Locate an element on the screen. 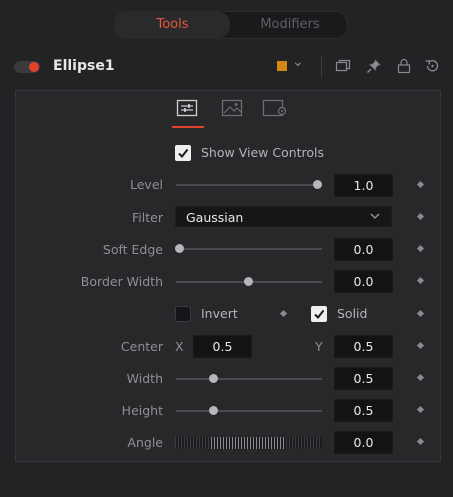  lock-icon is located at coordinates (404, 66).